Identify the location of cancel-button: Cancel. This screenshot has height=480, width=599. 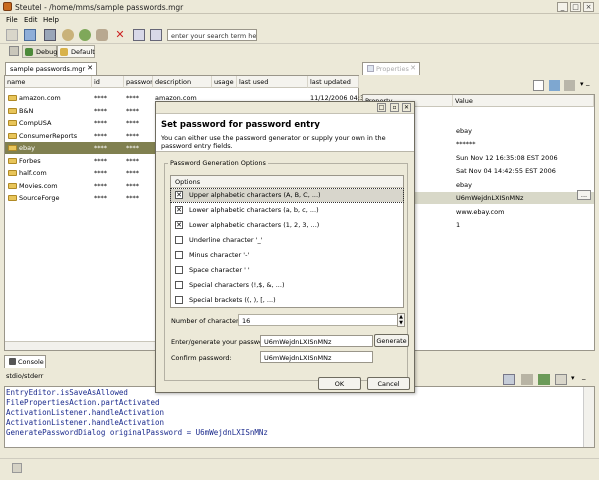
(388, 383).